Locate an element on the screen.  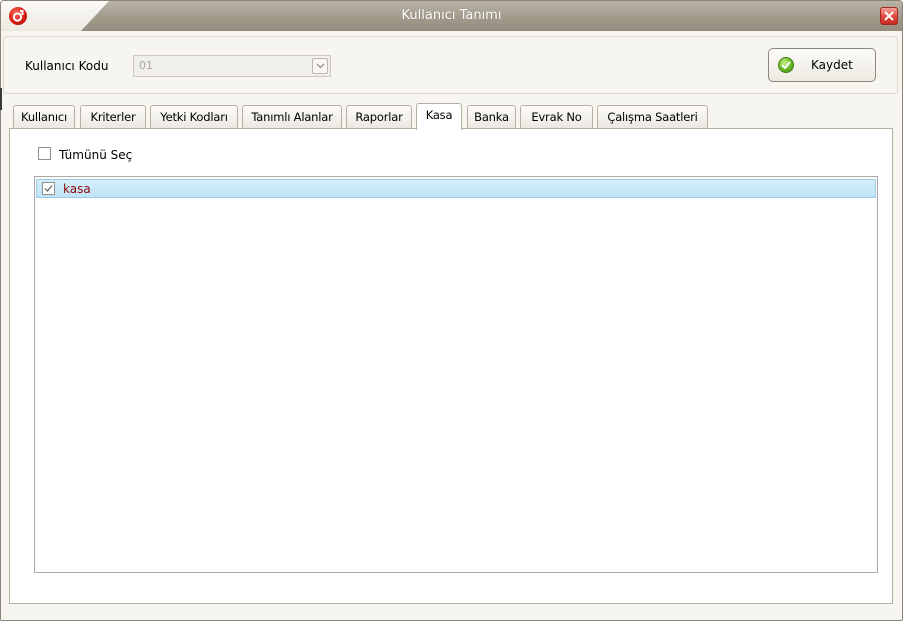
save-button-label: Kaydet is located at coordinates (832, 65).